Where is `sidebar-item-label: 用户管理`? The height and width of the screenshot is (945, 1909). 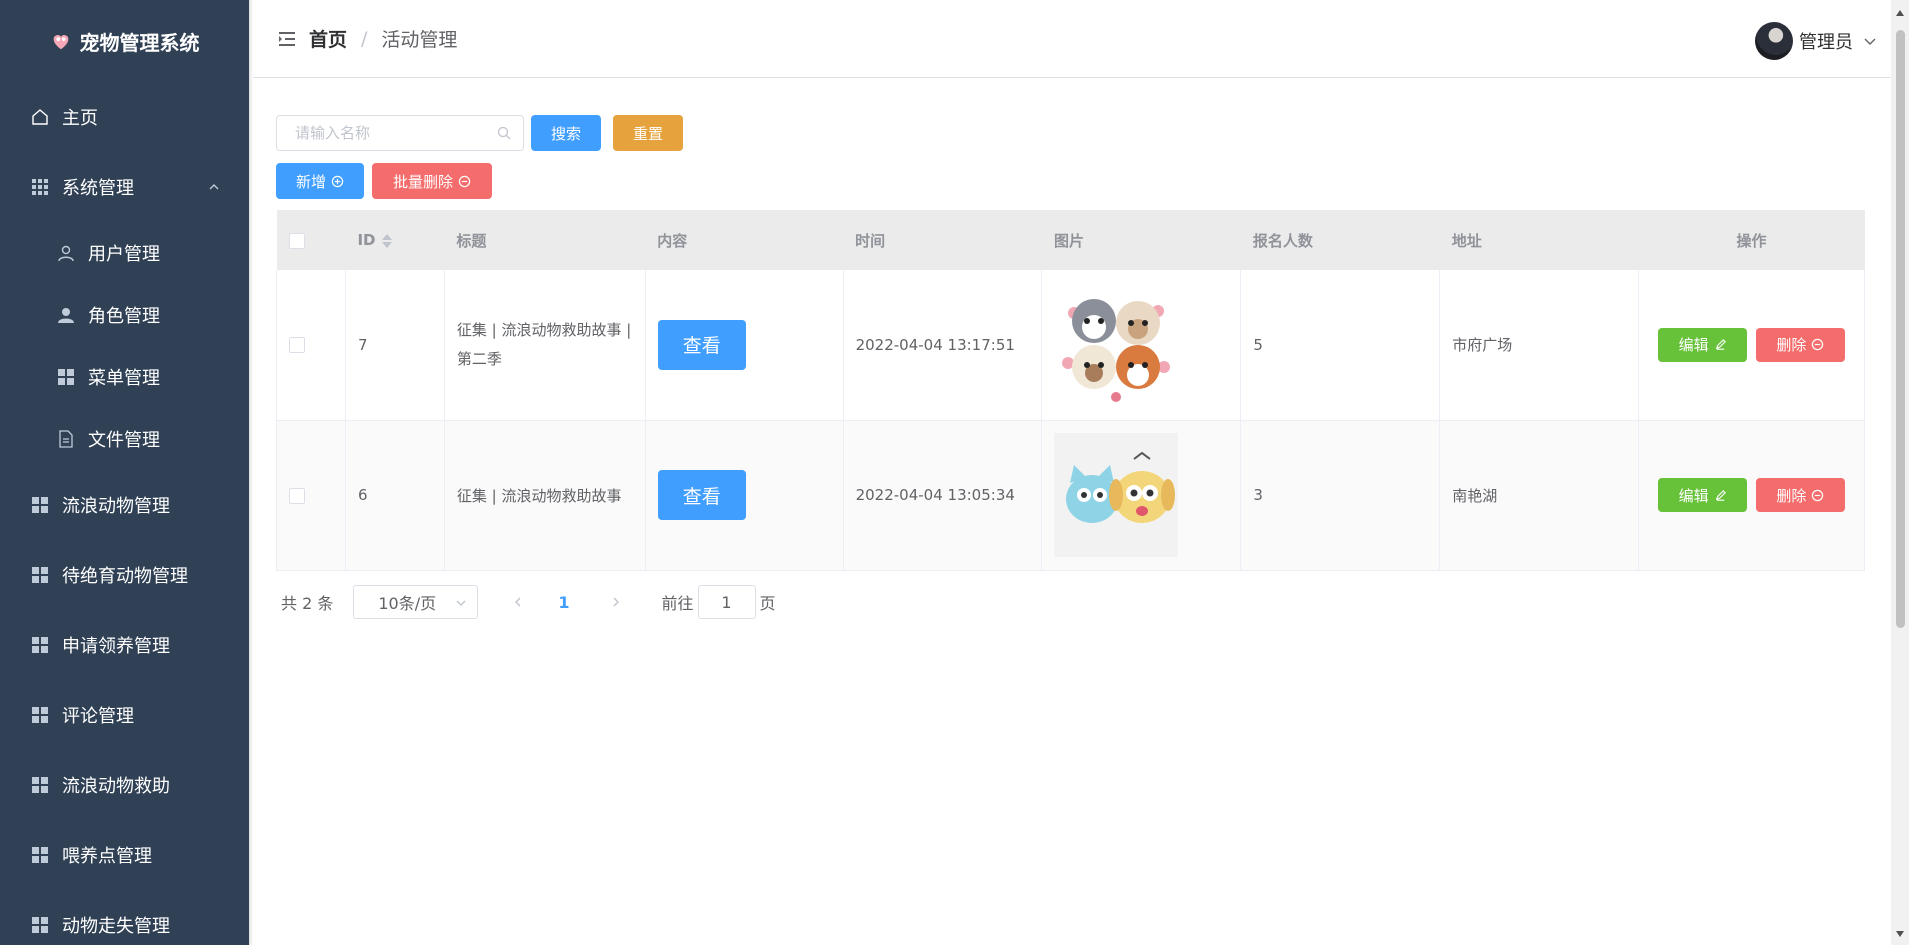 sidebar-item-label: 用户管理 is located at coordinates (124, 254).